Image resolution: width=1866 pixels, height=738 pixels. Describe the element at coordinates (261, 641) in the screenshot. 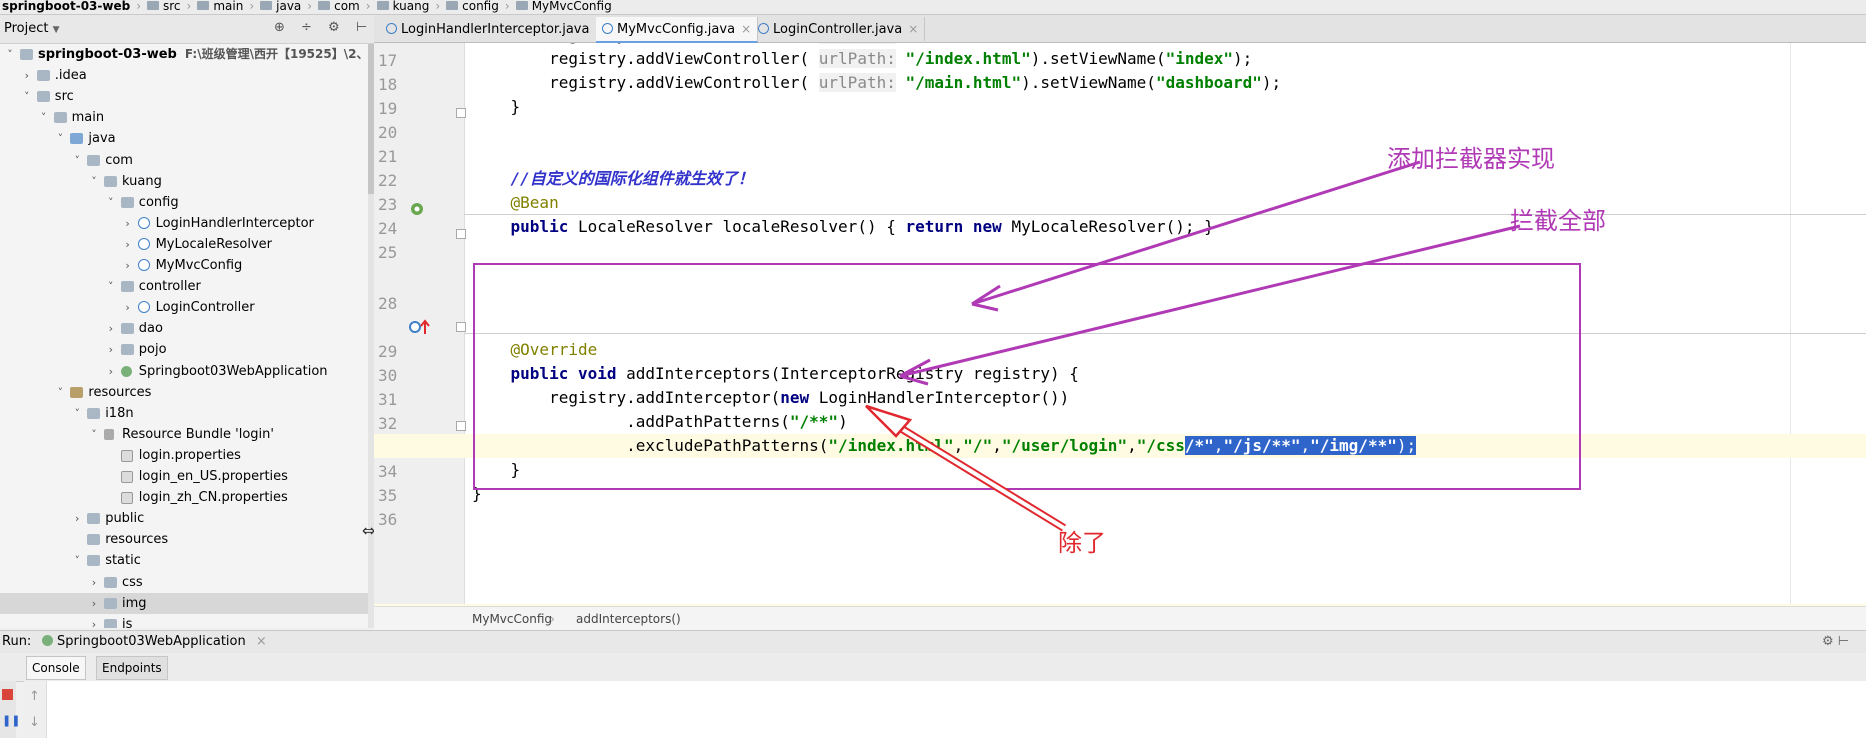

I see `close-run-tab-icon: ×` at that location.